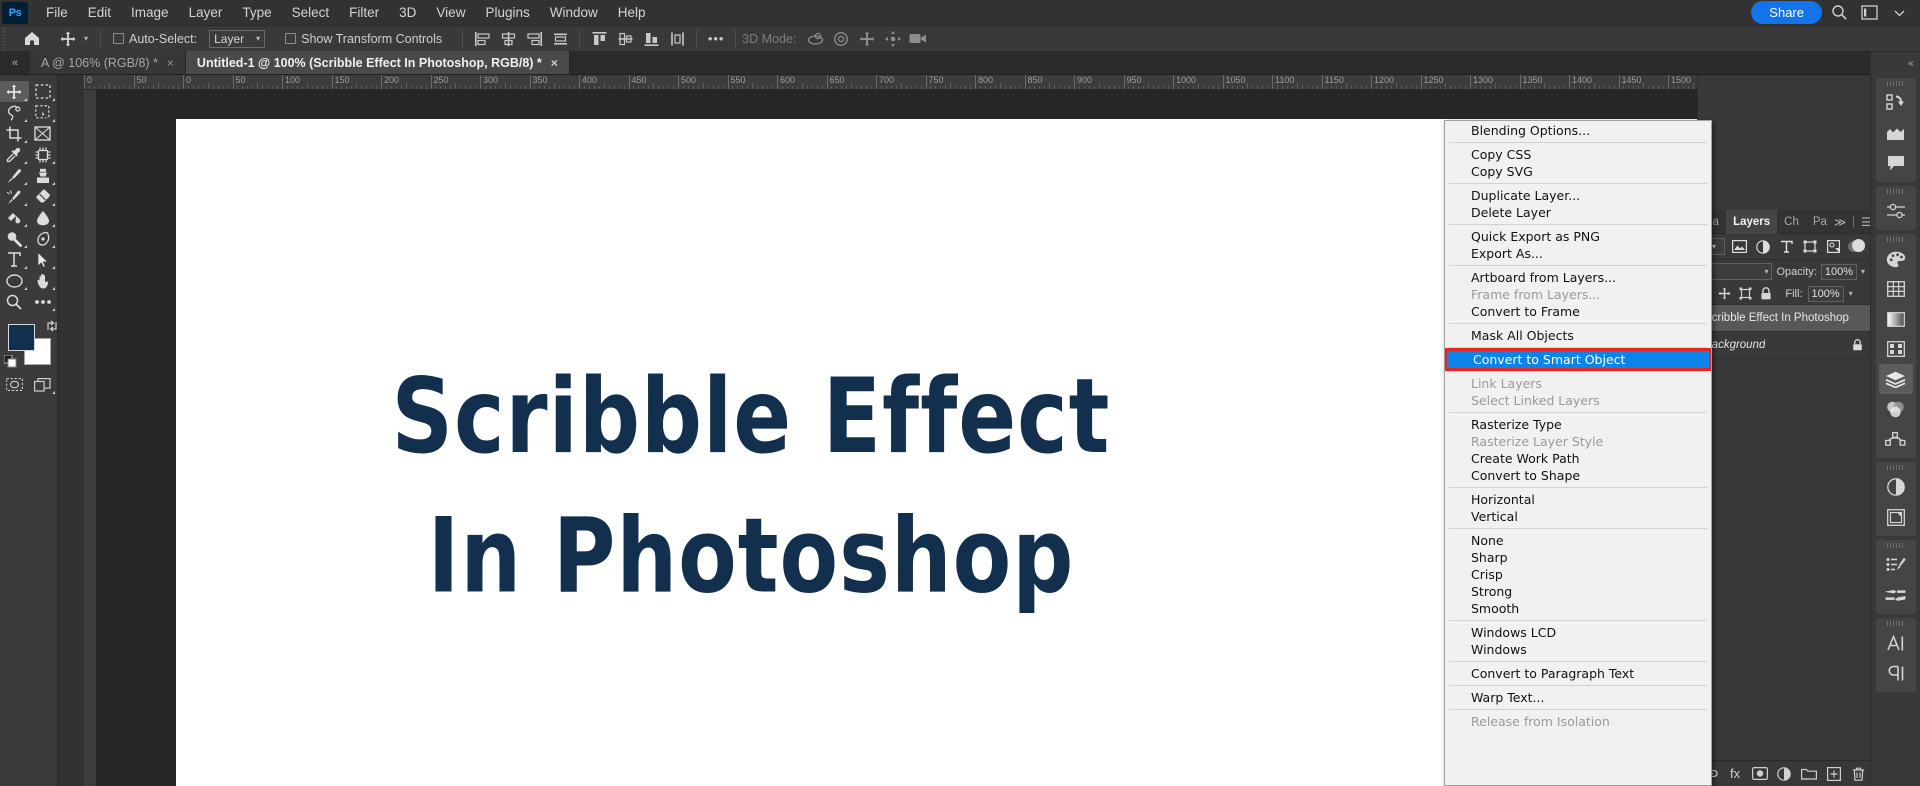  What do you see at coordinates (534, 39) in the screenshot?
I see `align-right-edges-icon` at bounding box center [534, 39].